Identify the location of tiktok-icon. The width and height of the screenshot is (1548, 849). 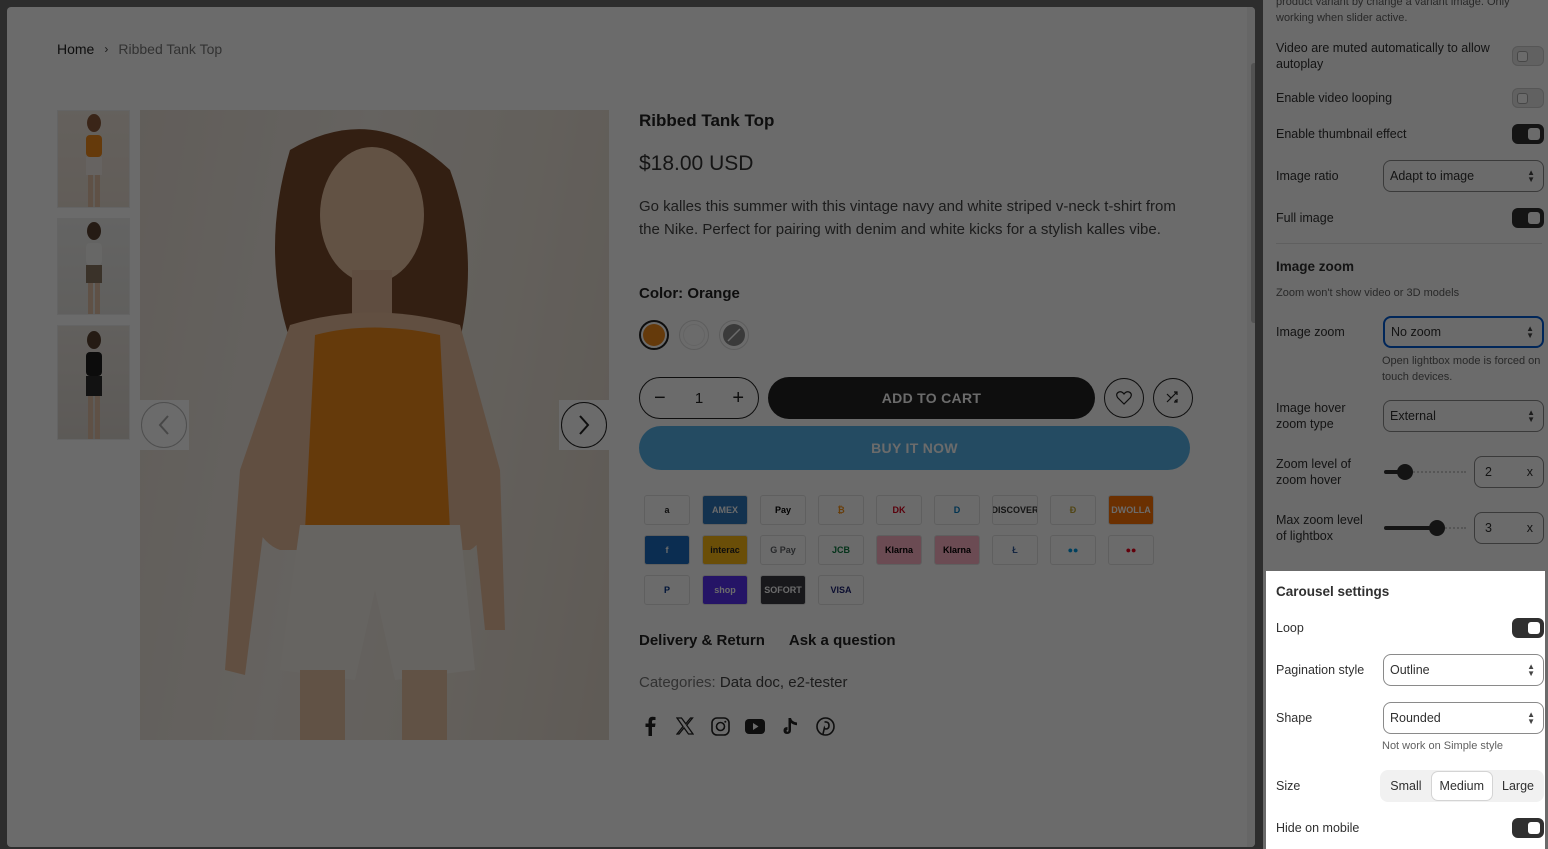
(790, 726).